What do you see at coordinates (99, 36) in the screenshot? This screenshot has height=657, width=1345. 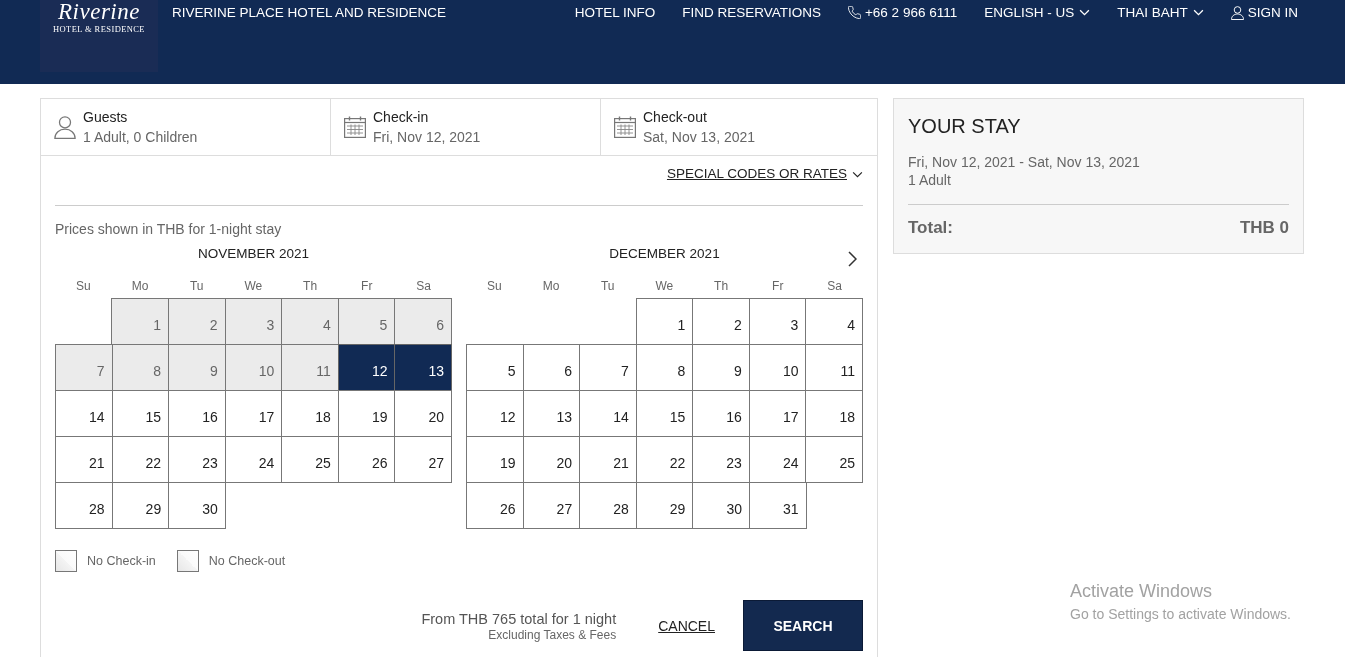 I see `logo-tile: Riverine HOTEL & RESIDENCE` at bounding box center [99, 36].